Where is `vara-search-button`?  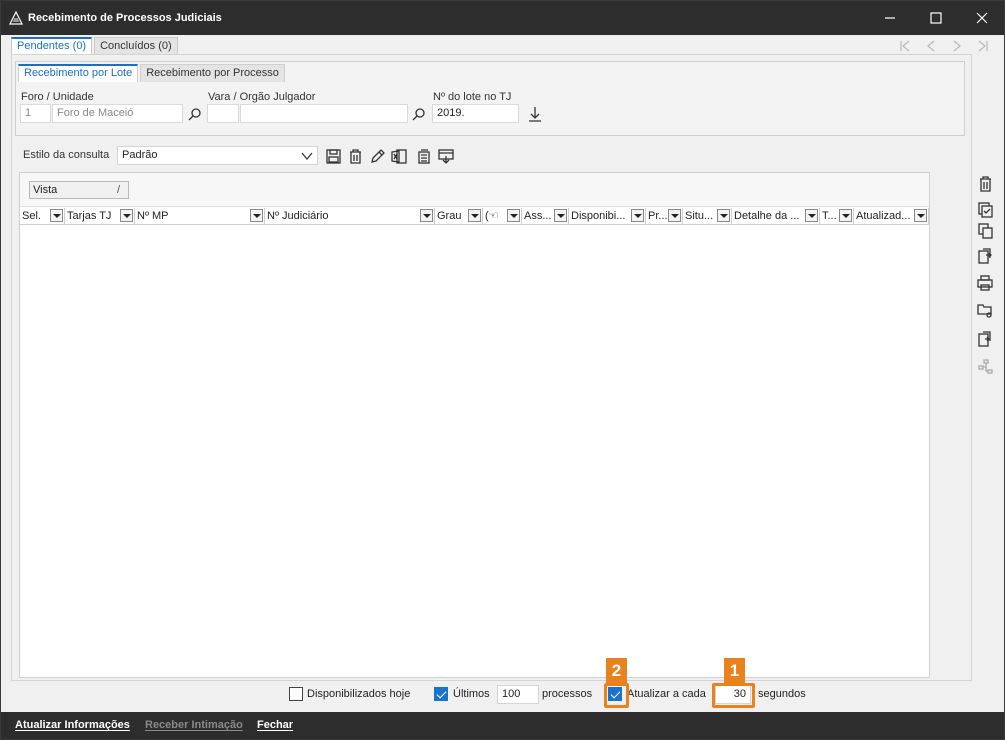
vara-search-button is located at coordinates (419, 114).